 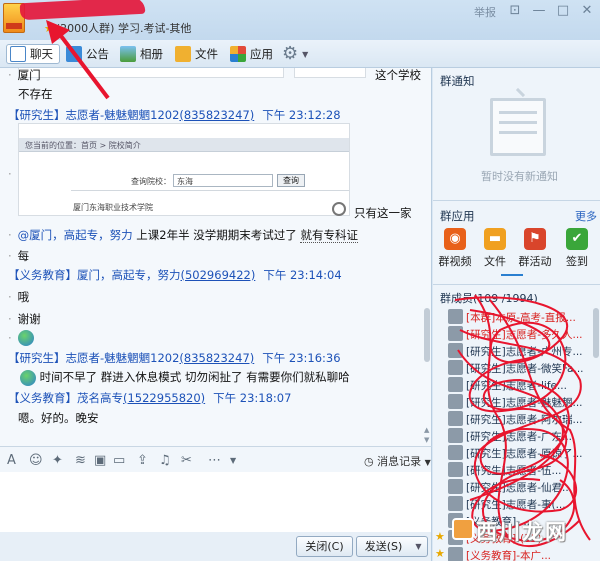 What do you see at coordinates (214, 460) in the screenshot?
I see `more-tools-icon: ⋯` at bounding box center [214, 460].